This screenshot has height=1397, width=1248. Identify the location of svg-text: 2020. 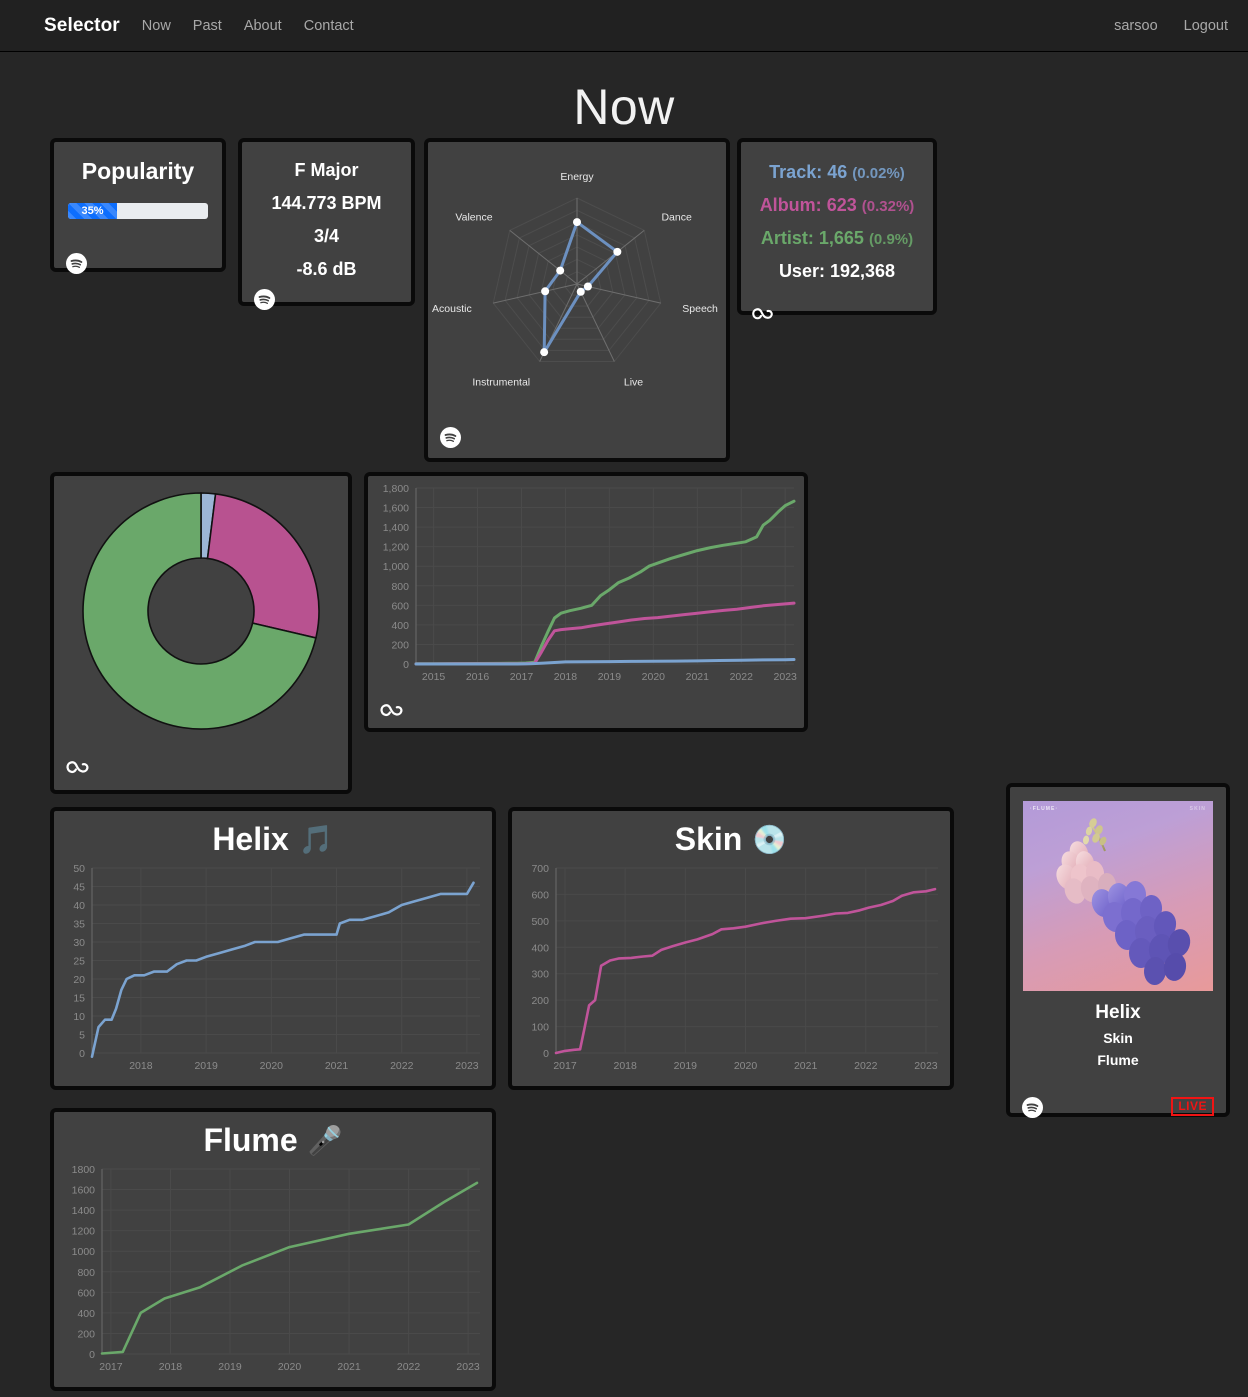
(654, 677).